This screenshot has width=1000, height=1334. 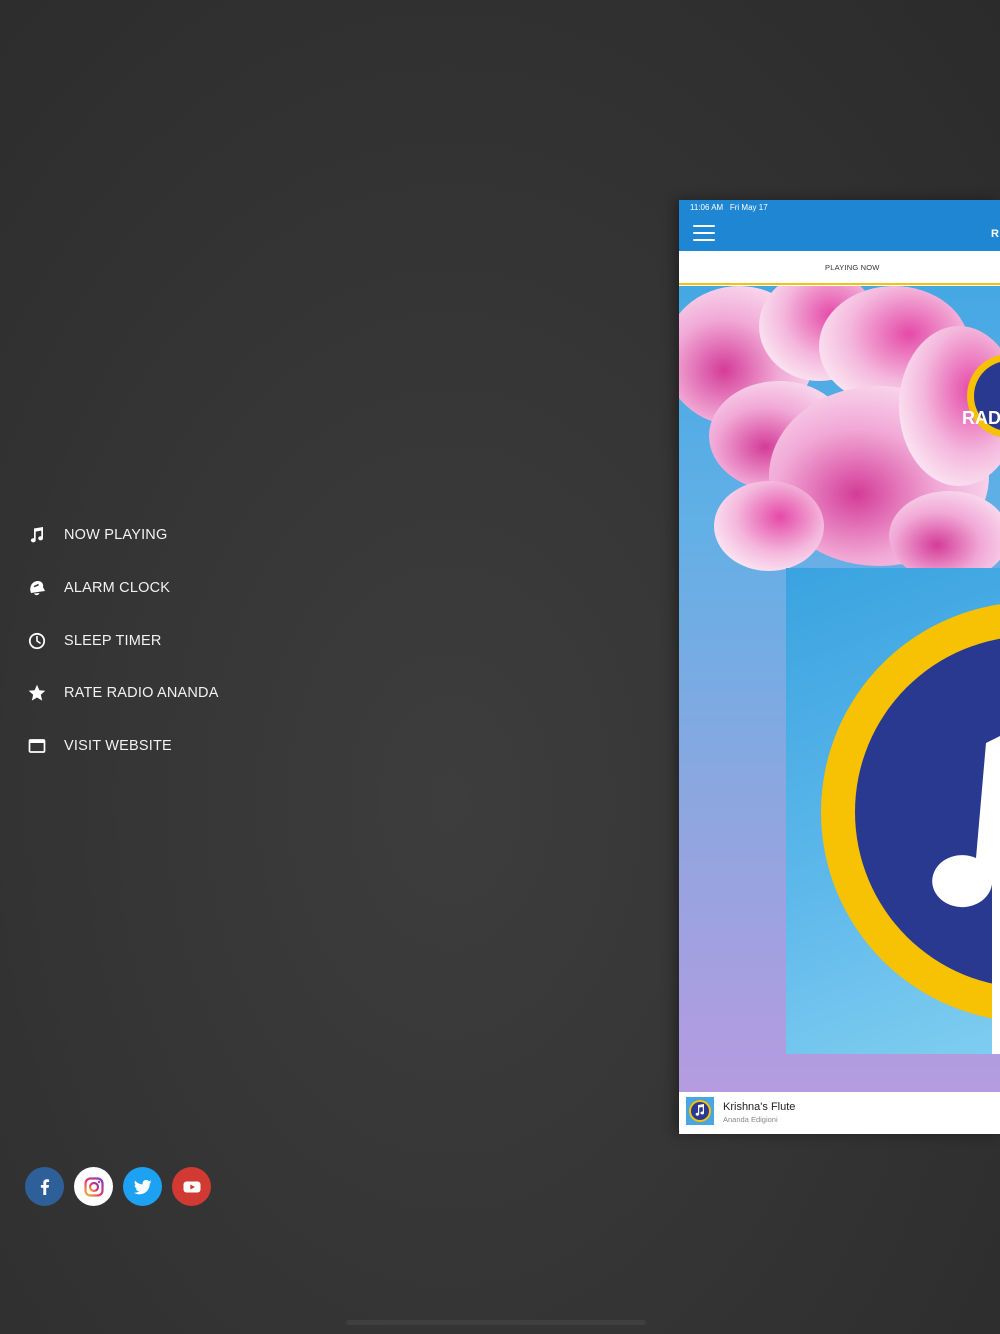 I want to click on status-bar-time: 11:06 AM Fri May 17, so click(x=729, y=207).